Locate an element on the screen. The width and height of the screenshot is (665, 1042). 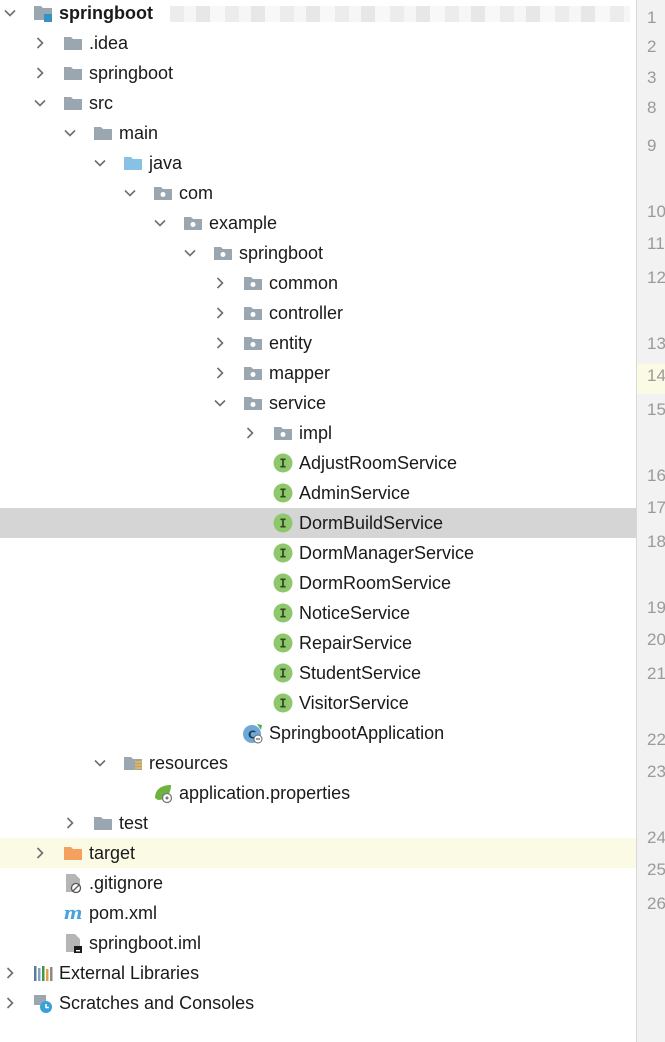
interface-dorm-room-service: I DormRoomService is located at coordinates (318, 583).